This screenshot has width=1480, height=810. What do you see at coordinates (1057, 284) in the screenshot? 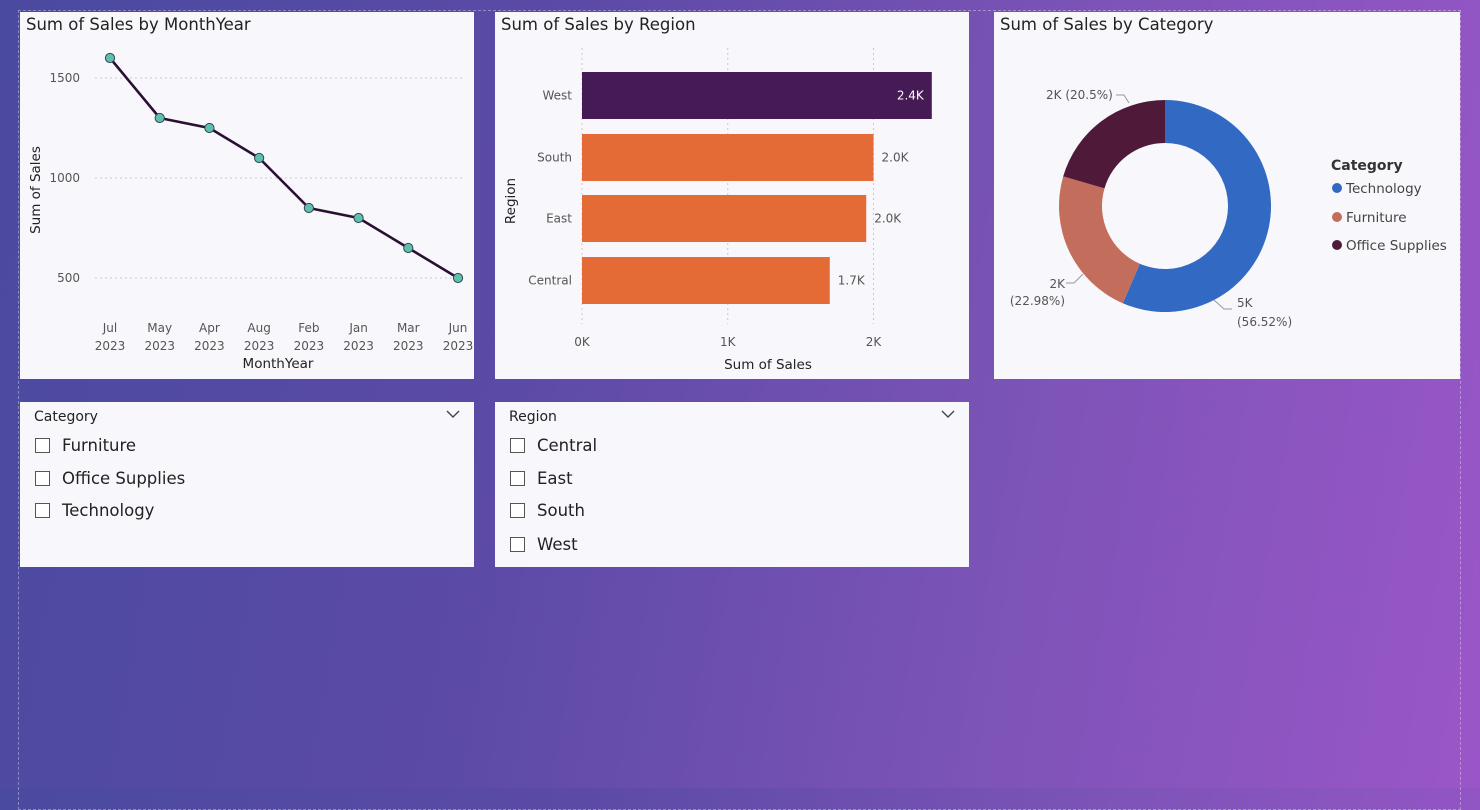
I see `data-label: 2K` at bounding box center [1057, 284].